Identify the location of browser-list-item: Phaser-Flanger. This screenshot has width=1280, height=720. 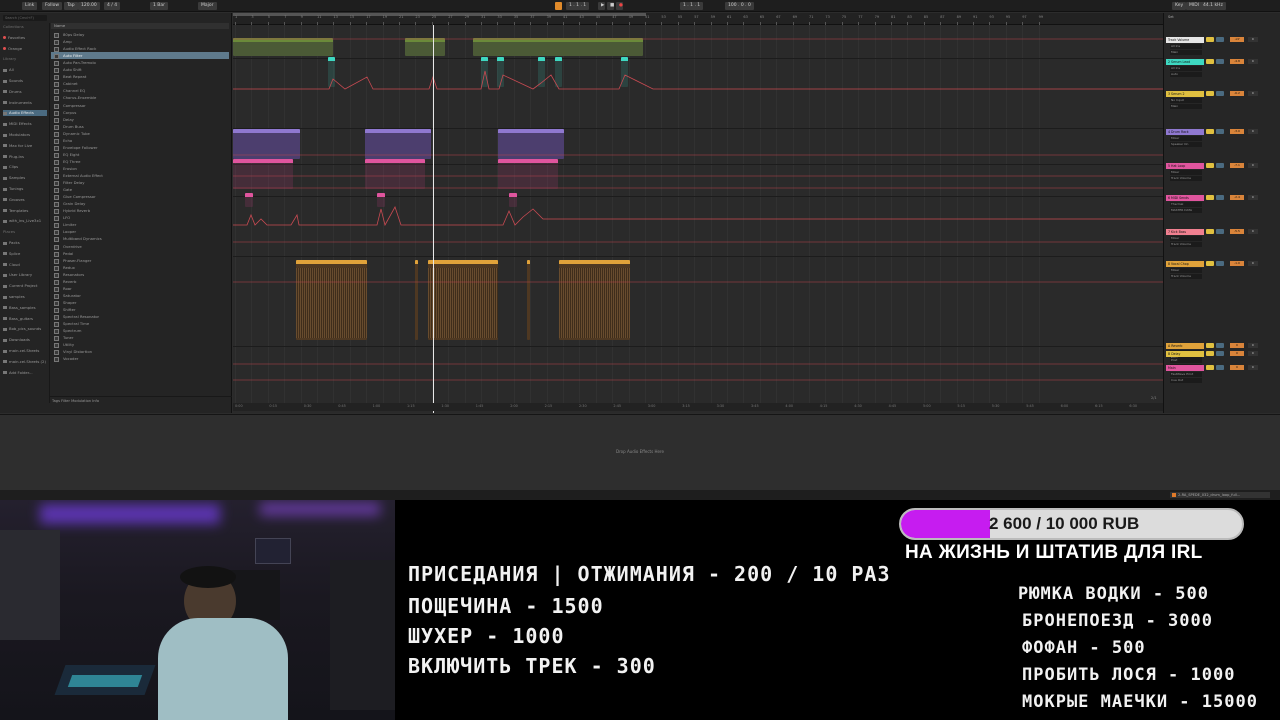
(140, 260).